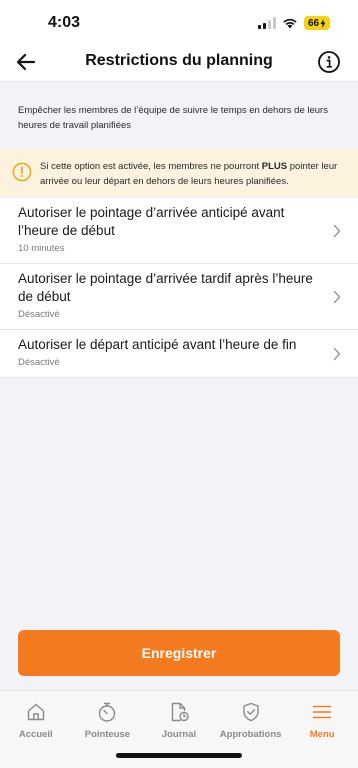 The height and width of the screenshot is (768, 358). Describe the element at coordinates (179, 22) in the screenshot. I see `status-bar: 4:03 66` at that location.